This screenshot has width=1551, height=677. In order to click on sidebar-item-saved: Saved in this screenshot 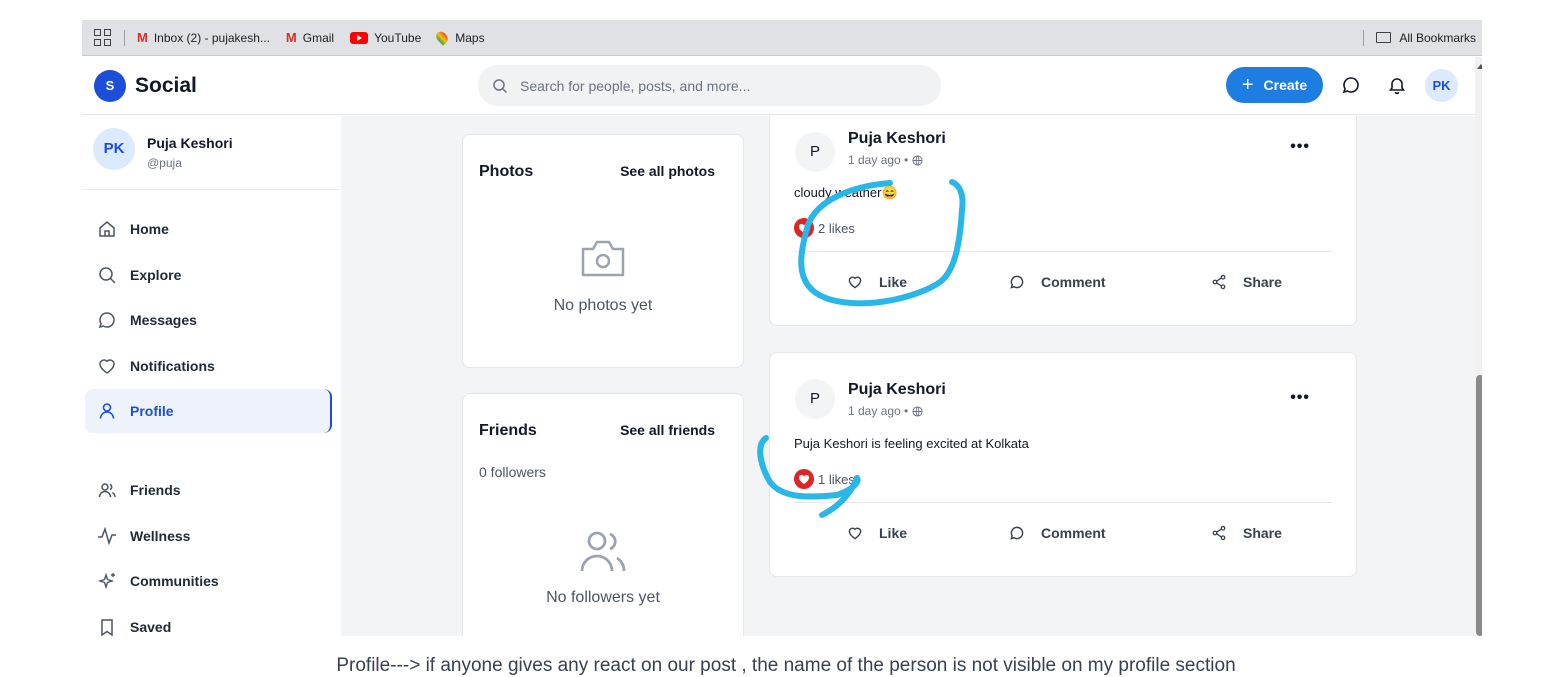, I will do `click(208, 620)`.